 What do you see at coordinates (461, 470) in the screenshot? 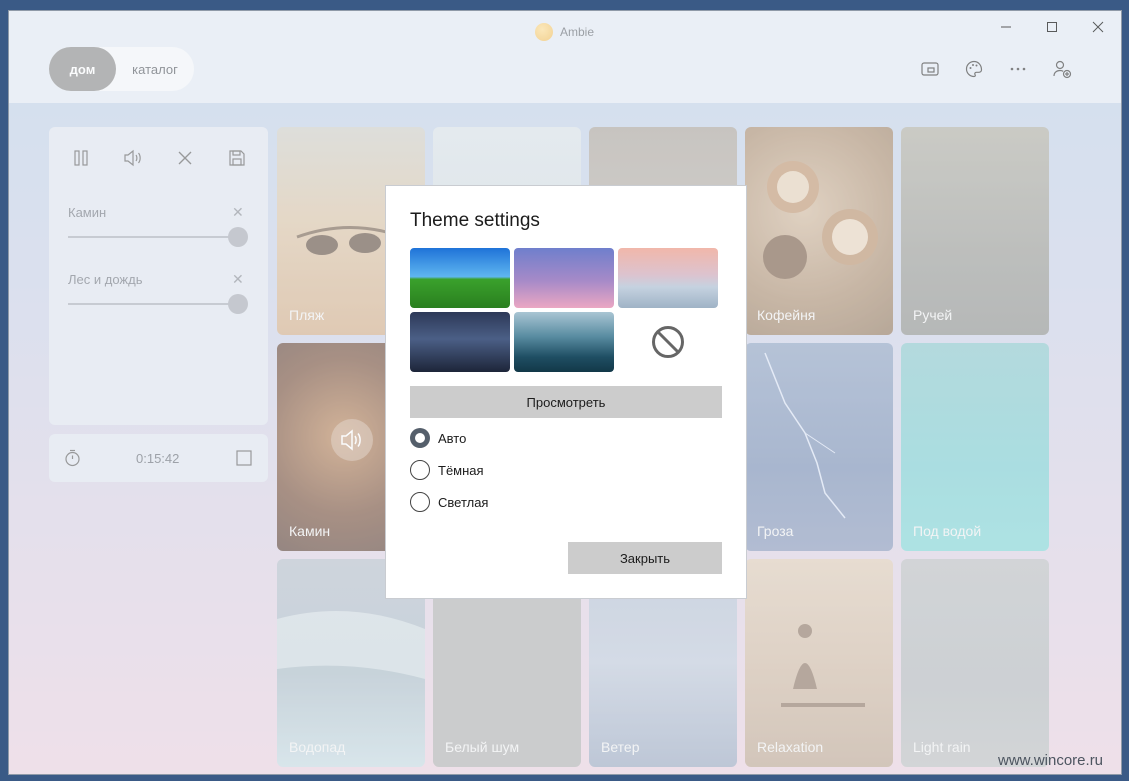
I see `theme-option-label: Тёмная` at bounding box center [461, 470].